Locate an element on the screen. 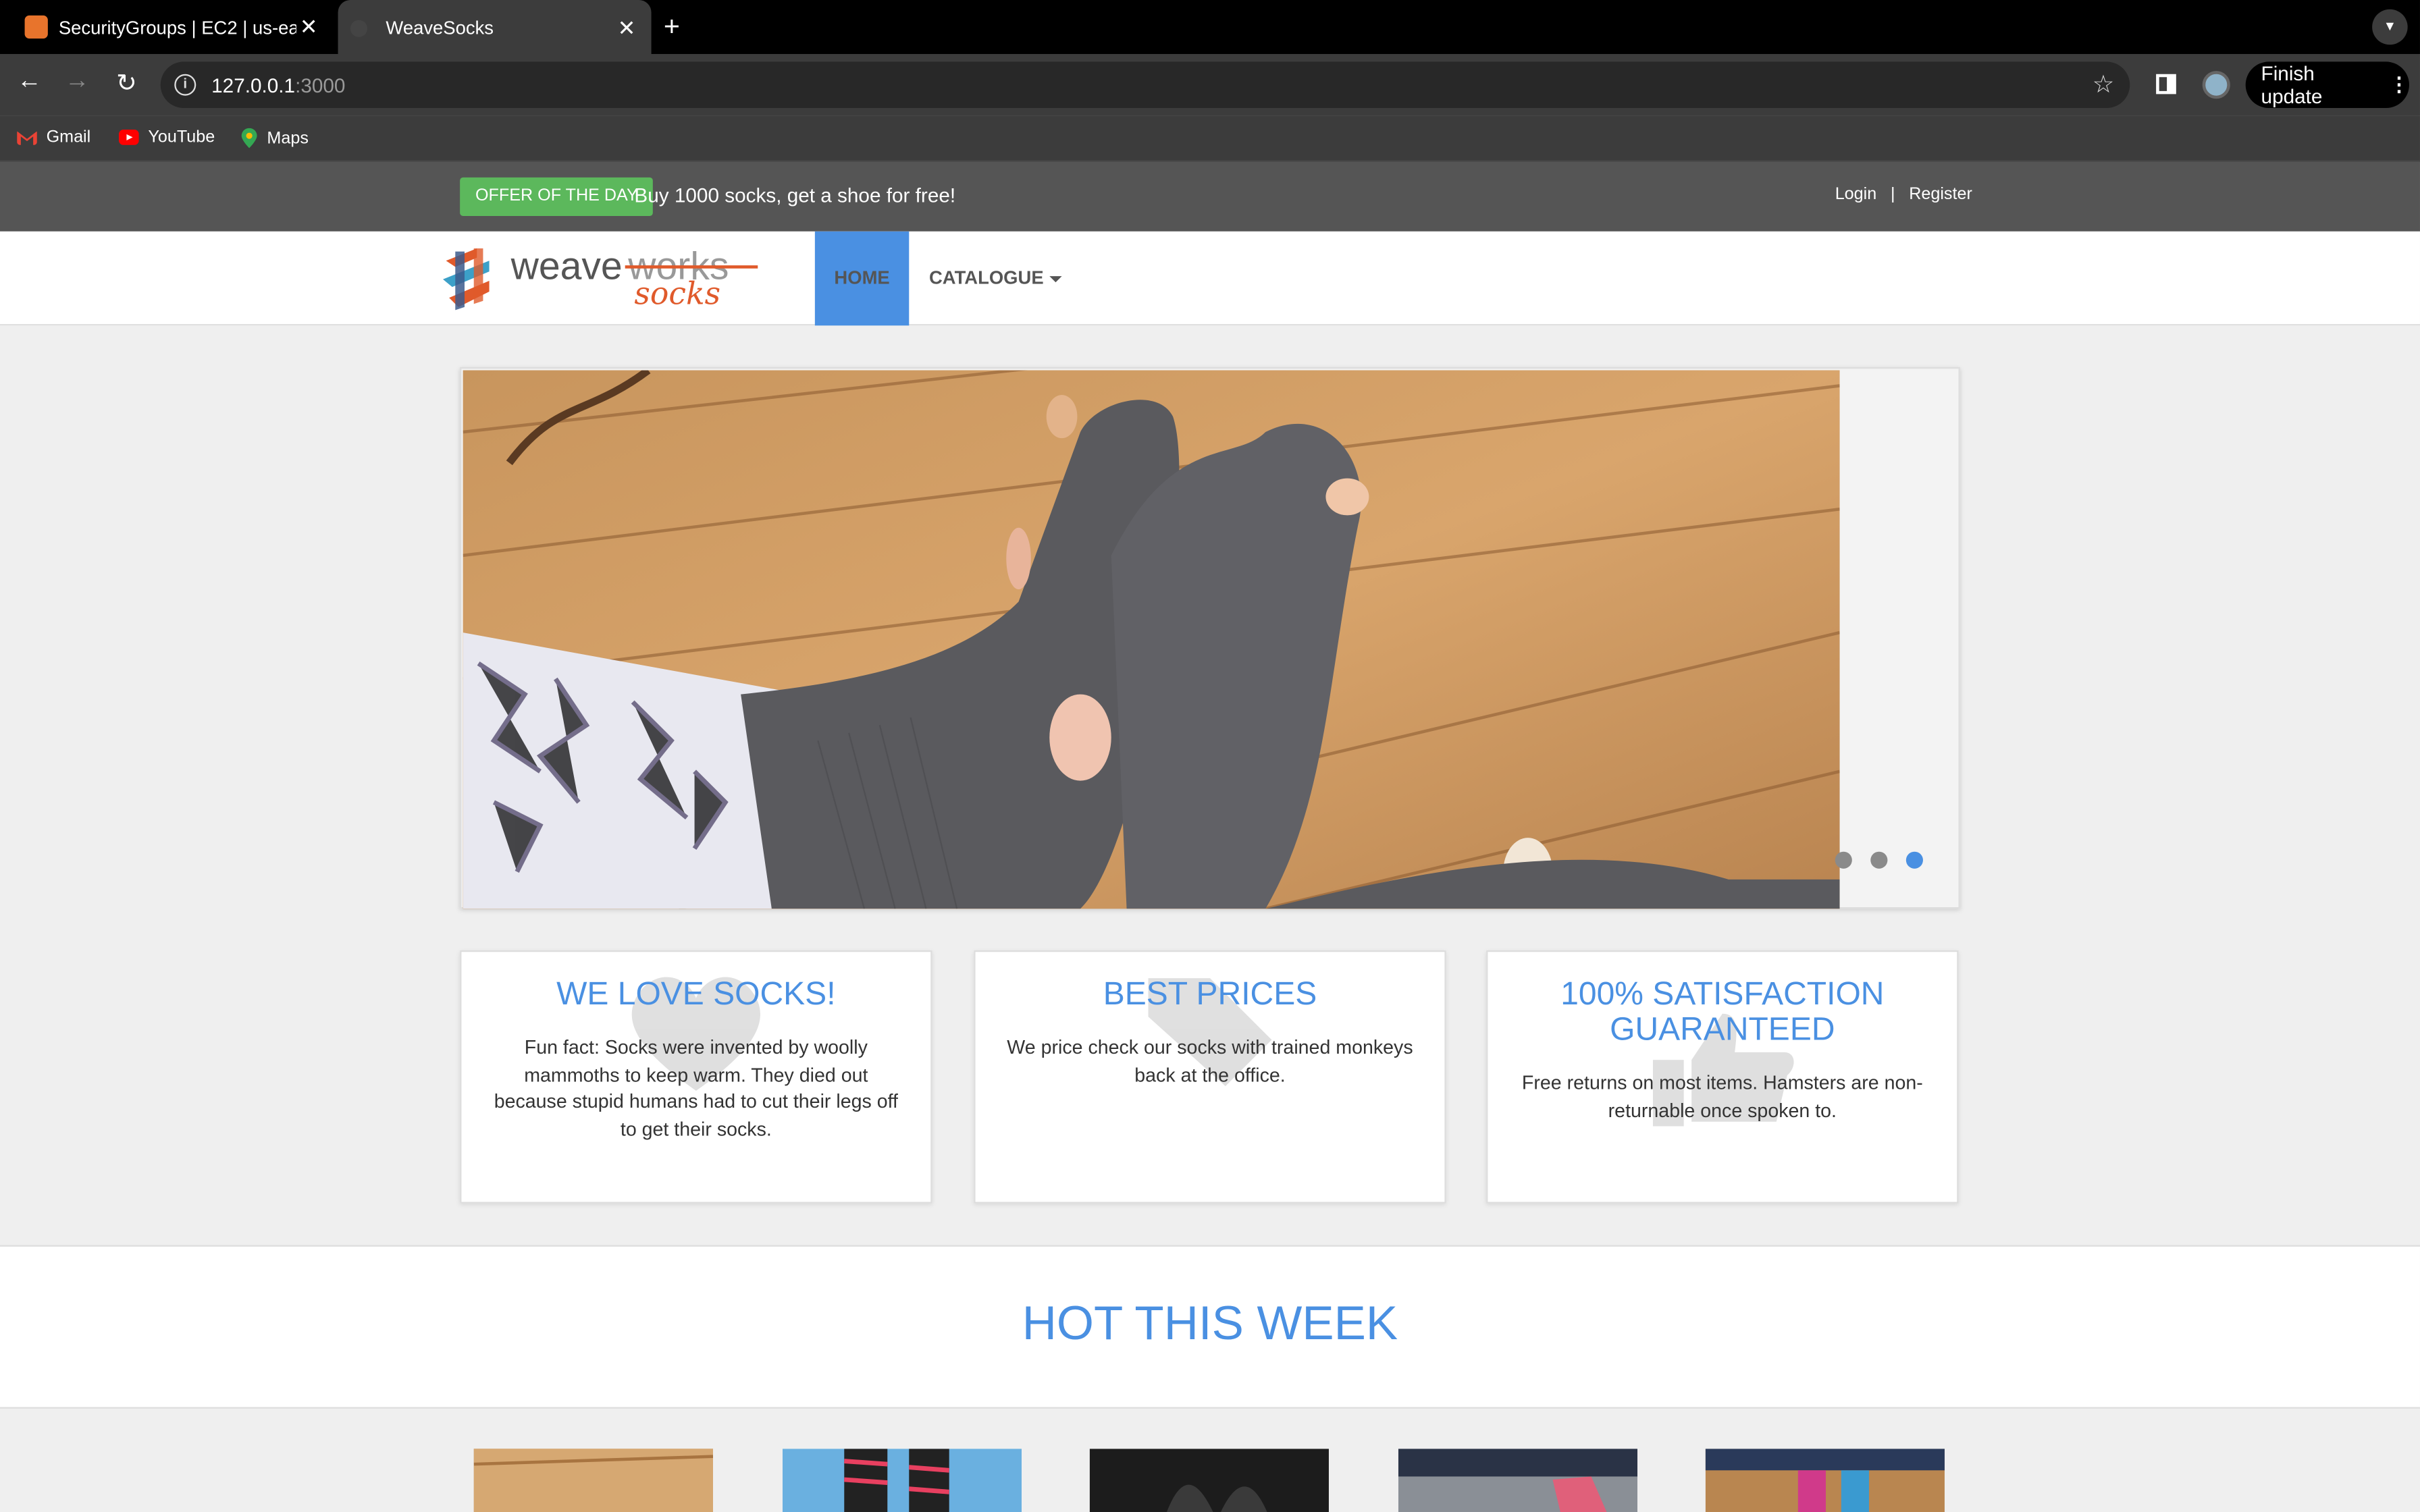 The image size is (2420, 1512). auth-links: Login | Register is located at coordinates (1903, 194).